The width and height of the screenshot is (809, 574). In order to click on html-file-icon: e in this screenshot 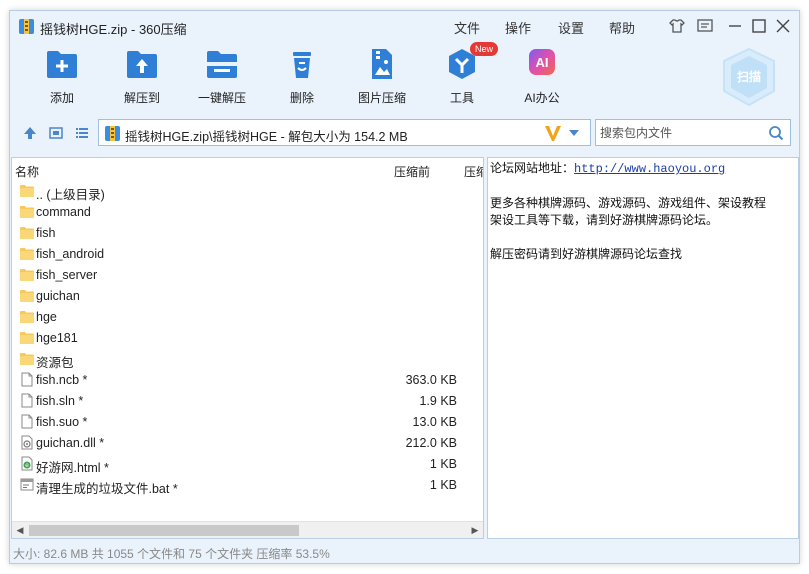, I will do `click(27, 463)`.